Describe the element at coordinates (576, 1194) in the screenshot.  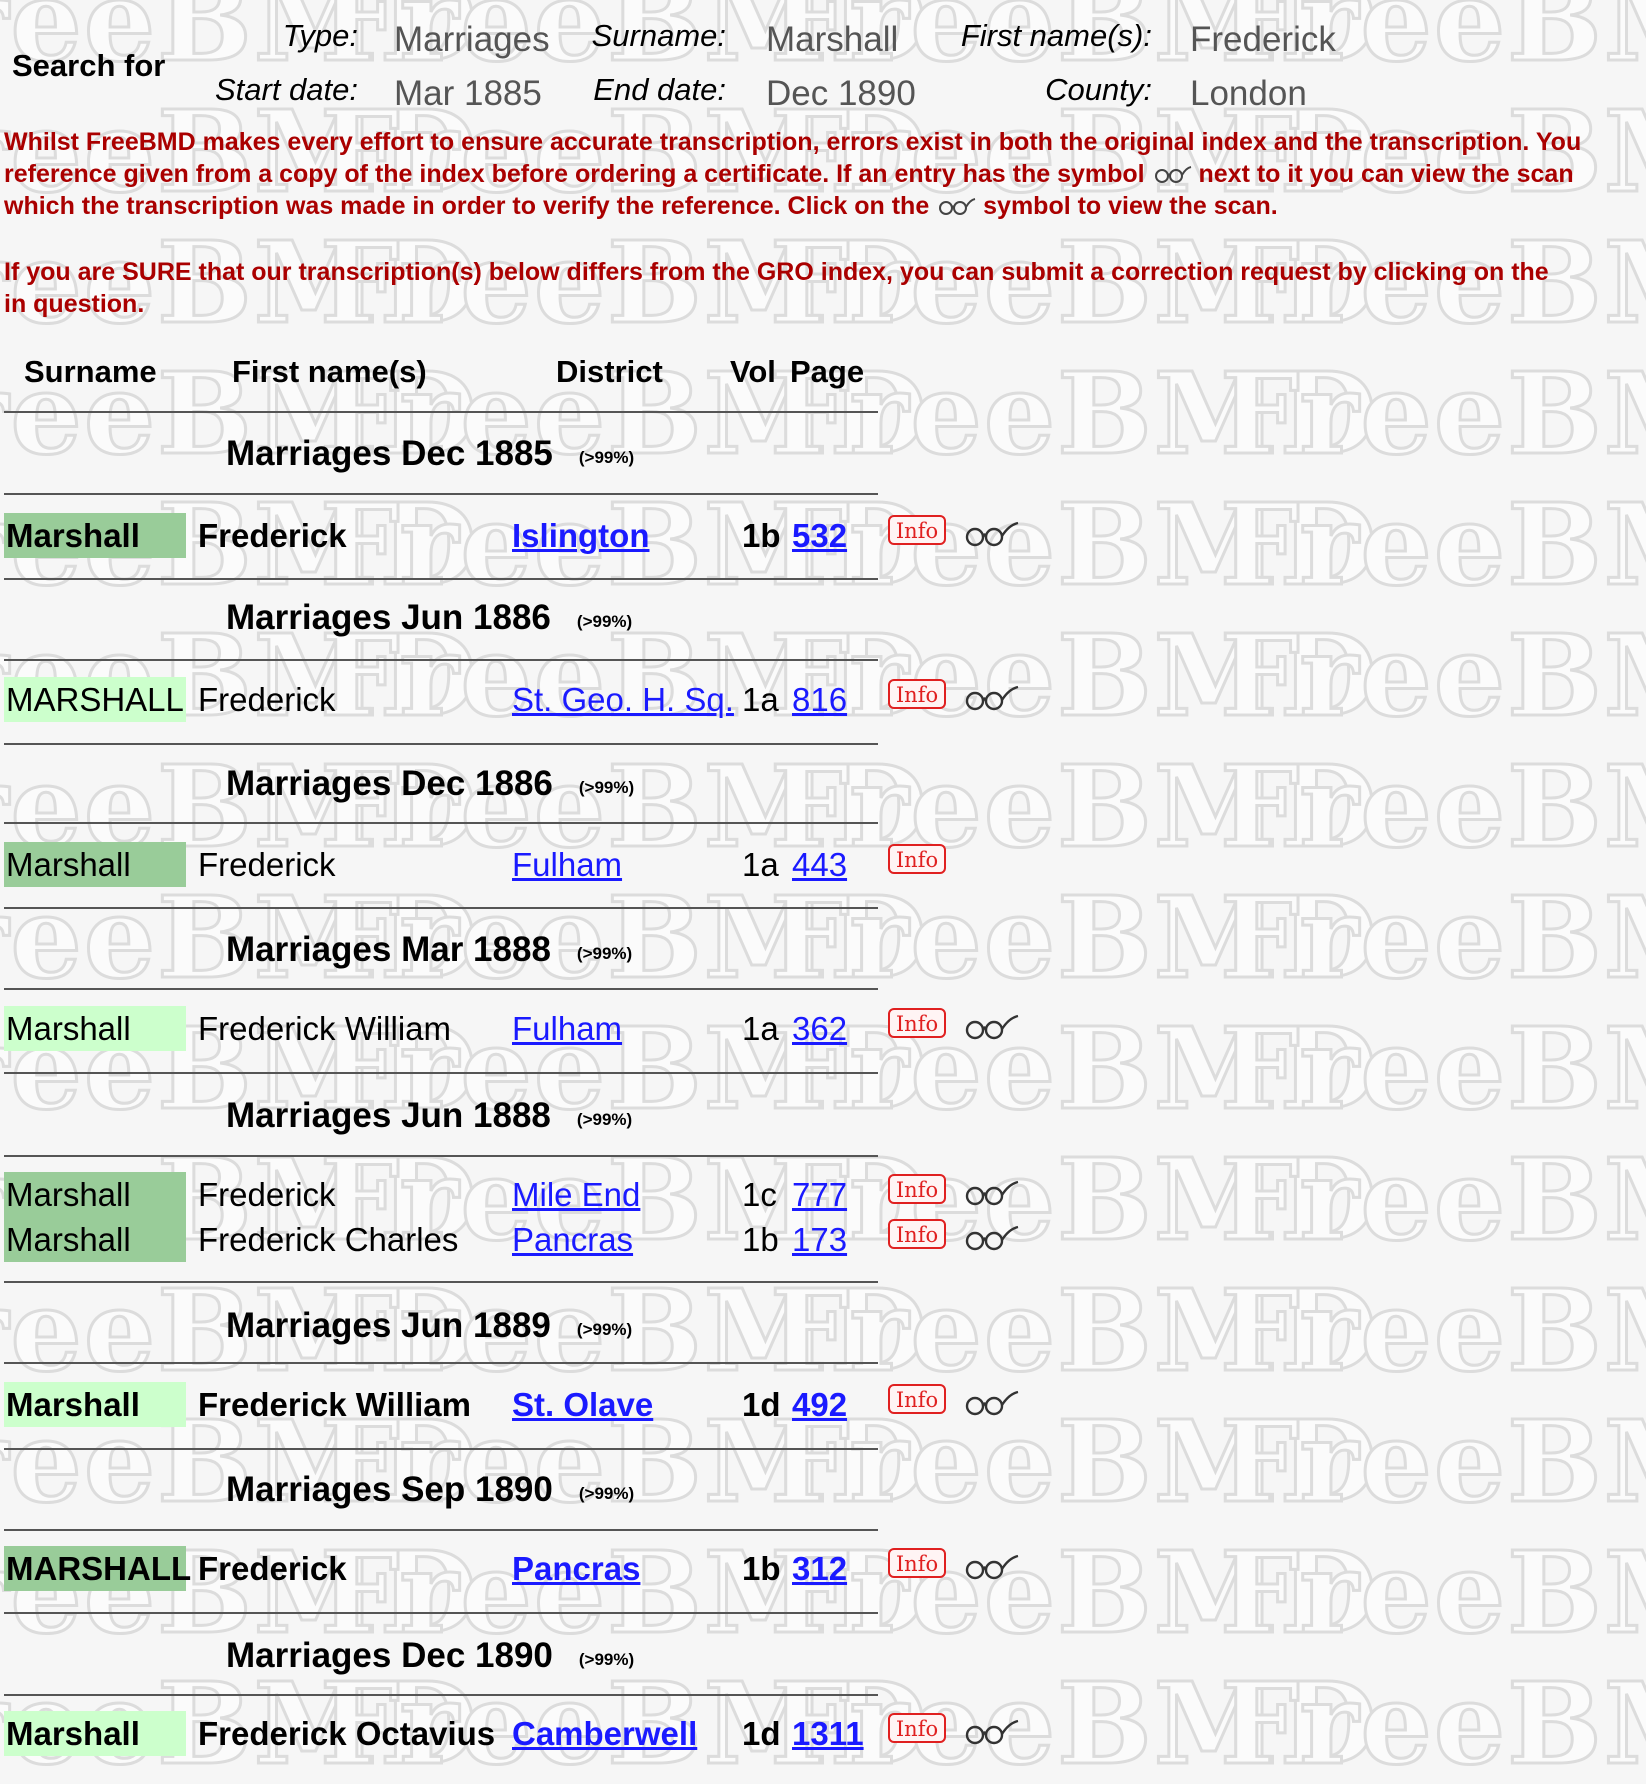
I see `district-link: Mile End` at that location.